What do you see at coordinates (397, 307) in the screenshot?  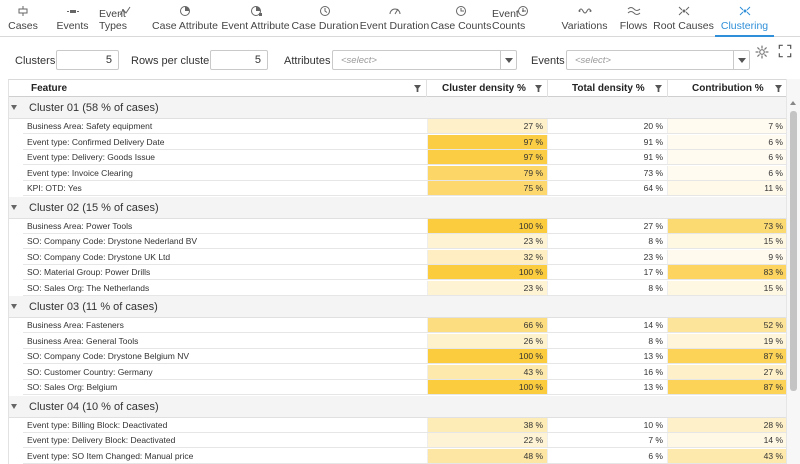 I see `cluster-group-row: Cluster 03 (11 % of cases)` at bounding box center [397, 307].